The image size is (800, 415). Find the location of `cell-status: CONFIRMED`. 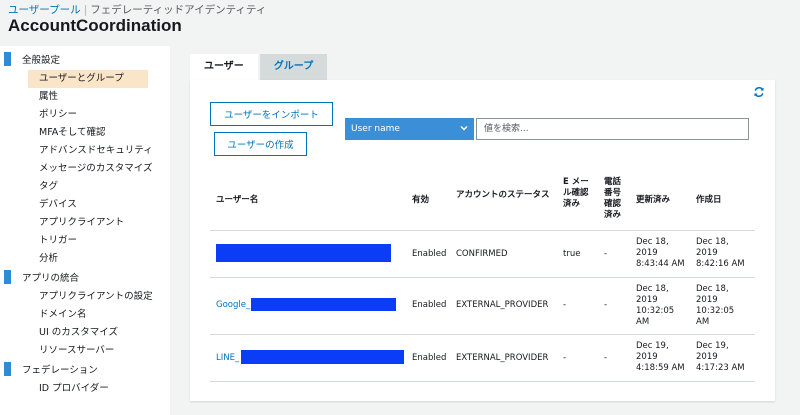

cell-status: CONFIRMED is located at coordinates (482, 254).